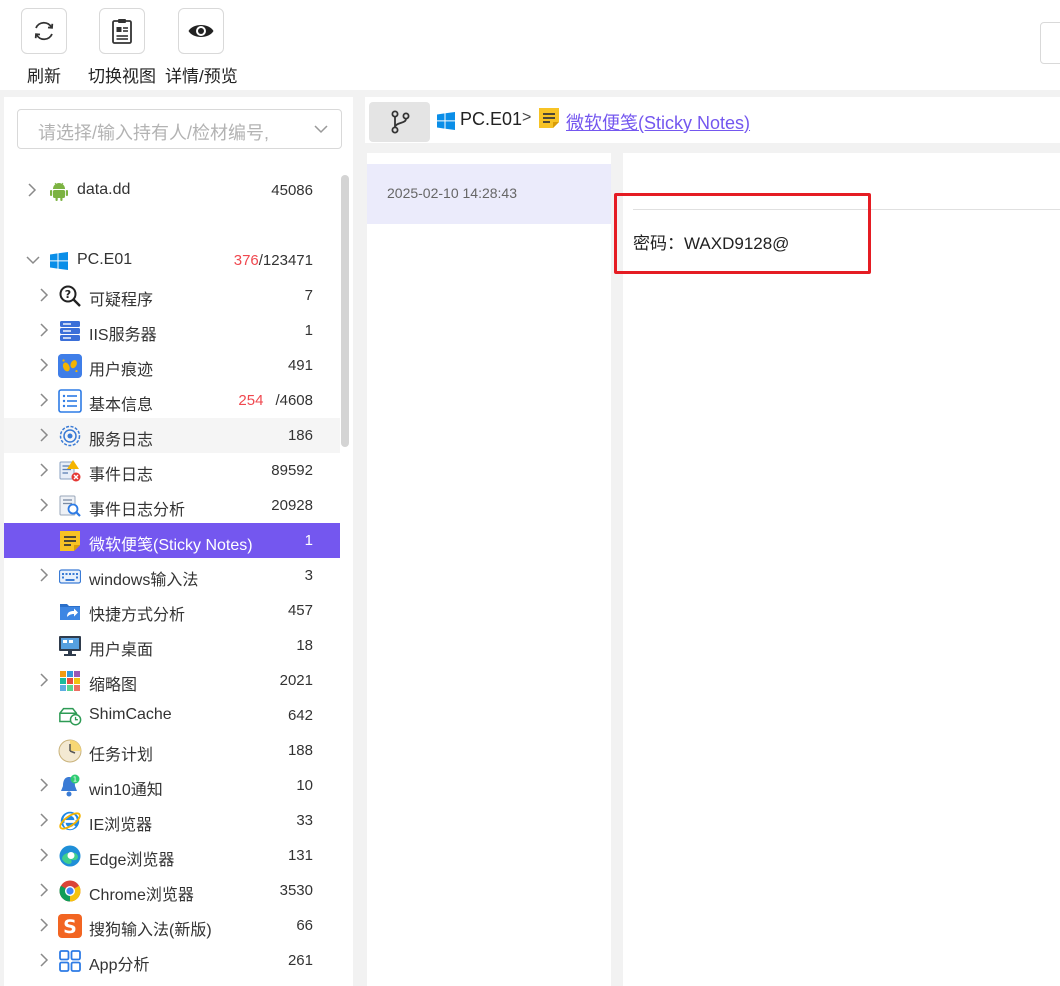 The width and height of the screenshot is (1060, 986). I want to click on tree-item: 用户桌面 18, so click(172, 645).